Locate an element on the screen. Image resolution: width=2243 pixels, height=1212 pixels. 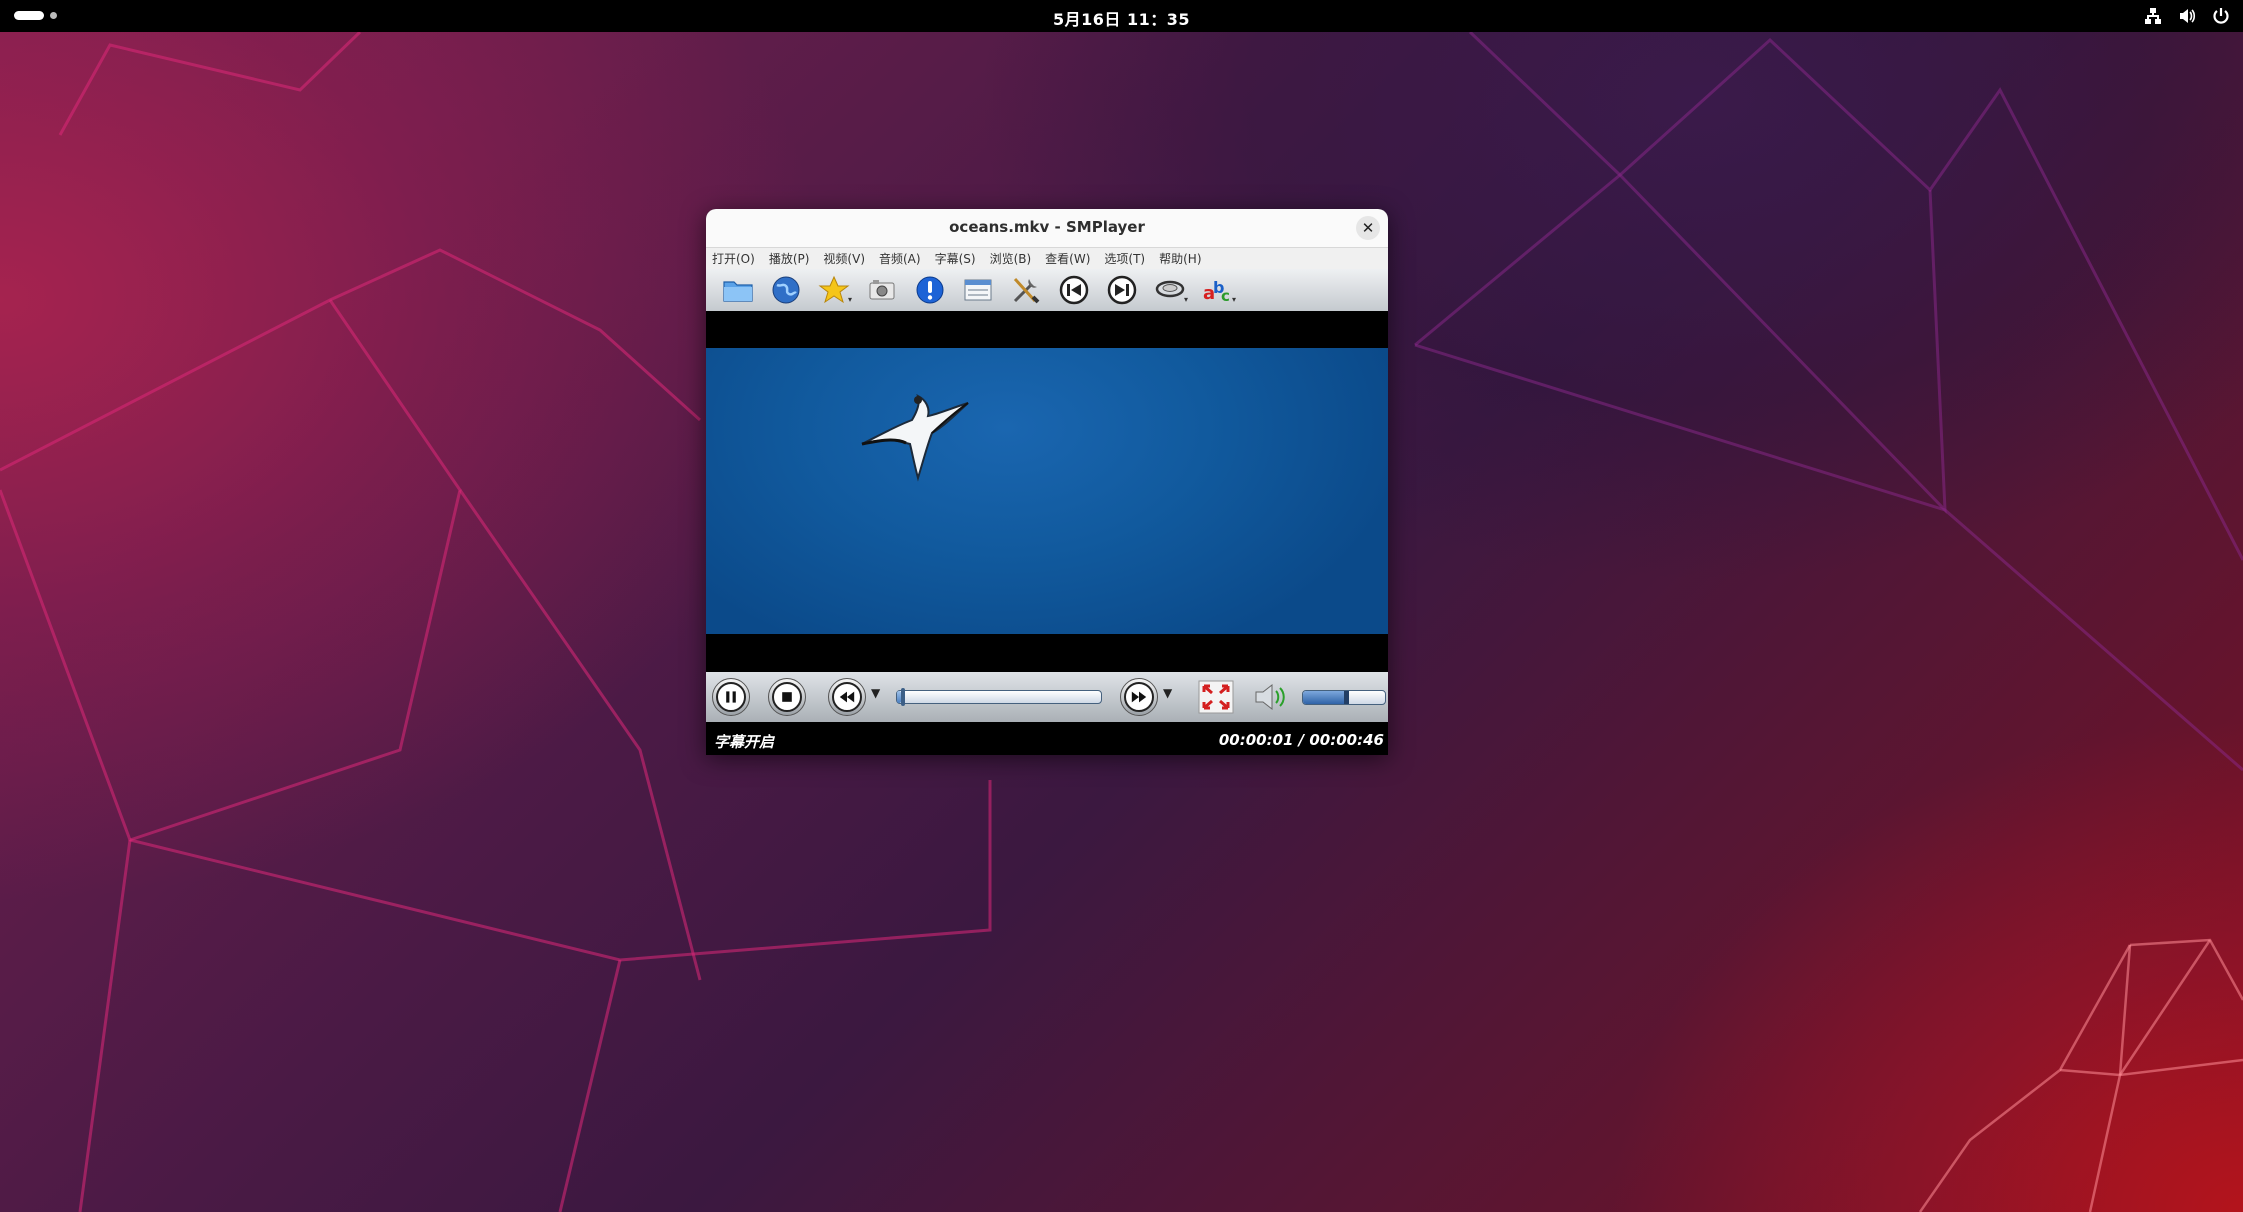
forward-button is located at coordinates (1139, 697).